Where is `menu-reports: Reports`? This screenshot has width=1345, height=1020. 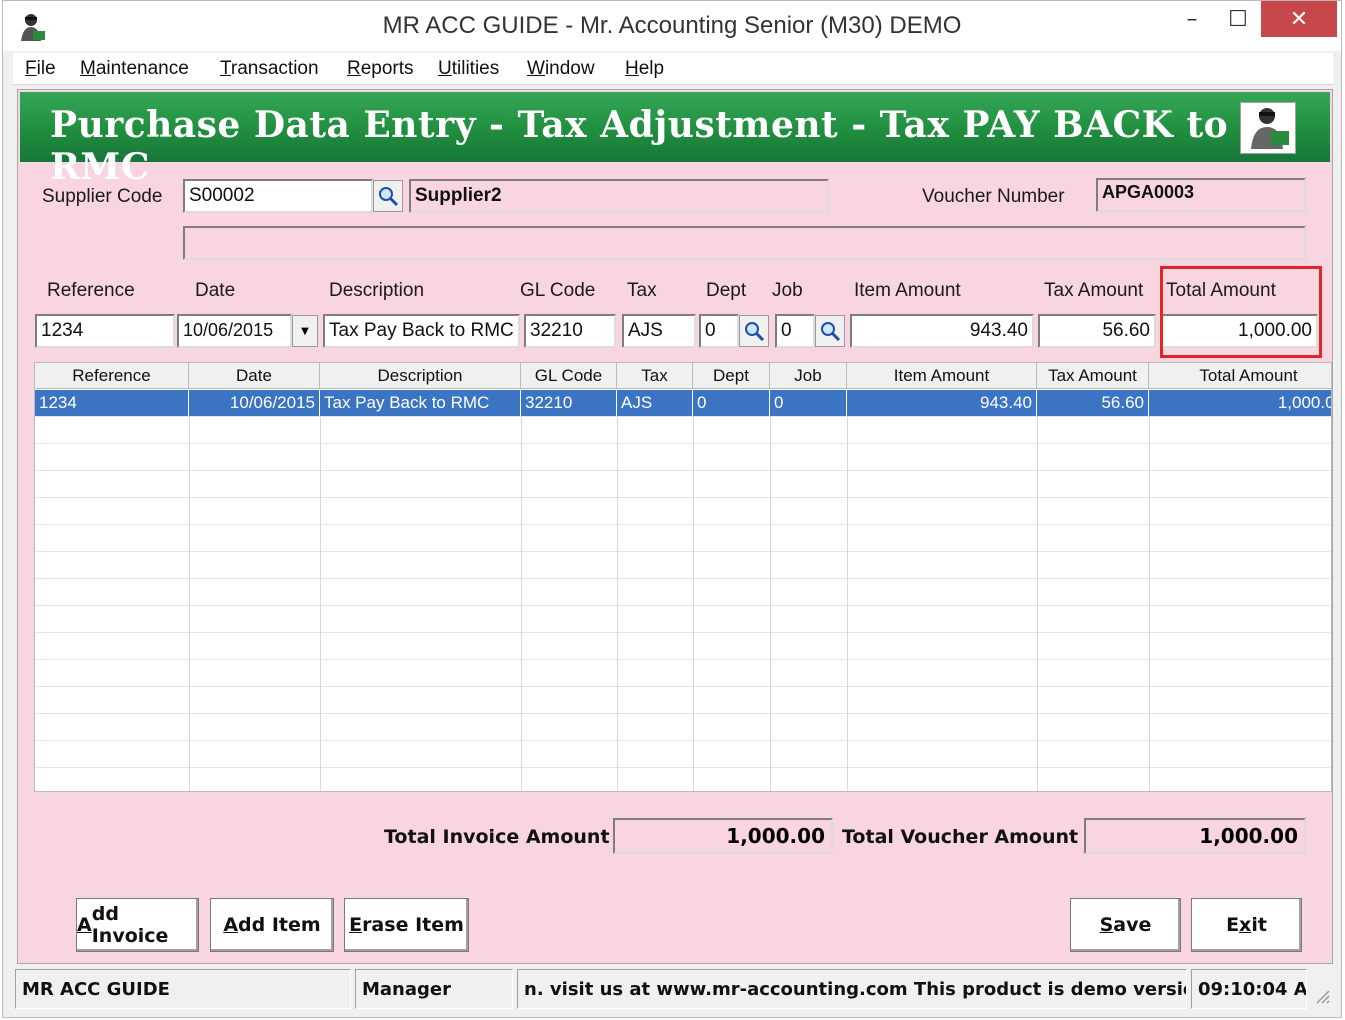 menu-reports: Reports is located at coordinates (380, 69).